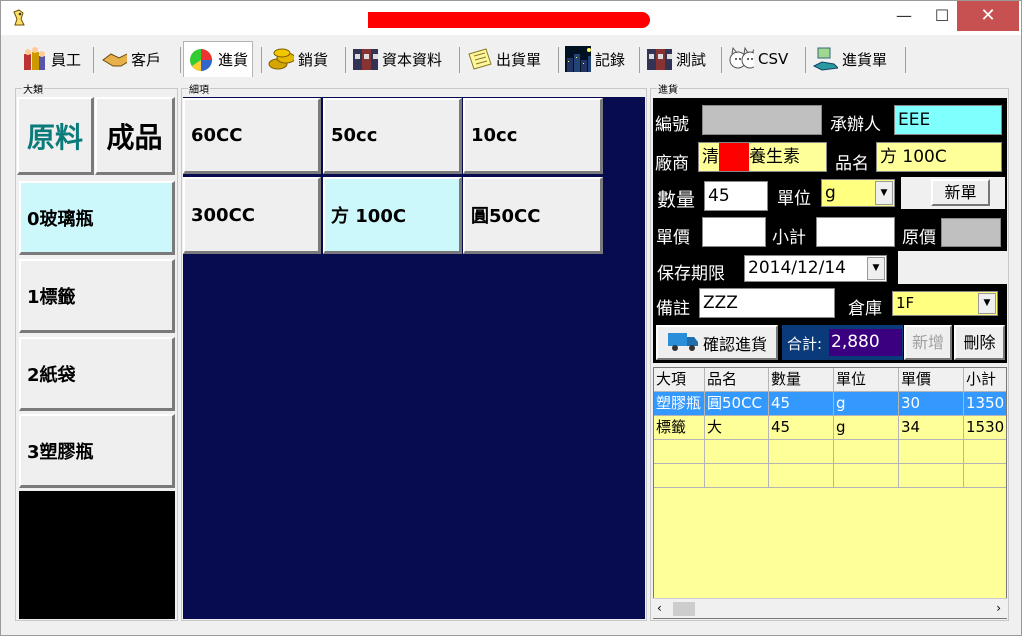 The width and height of the screenshot is (1022, 636). I want to click on tab-employees: 員工, so click(51, 59).